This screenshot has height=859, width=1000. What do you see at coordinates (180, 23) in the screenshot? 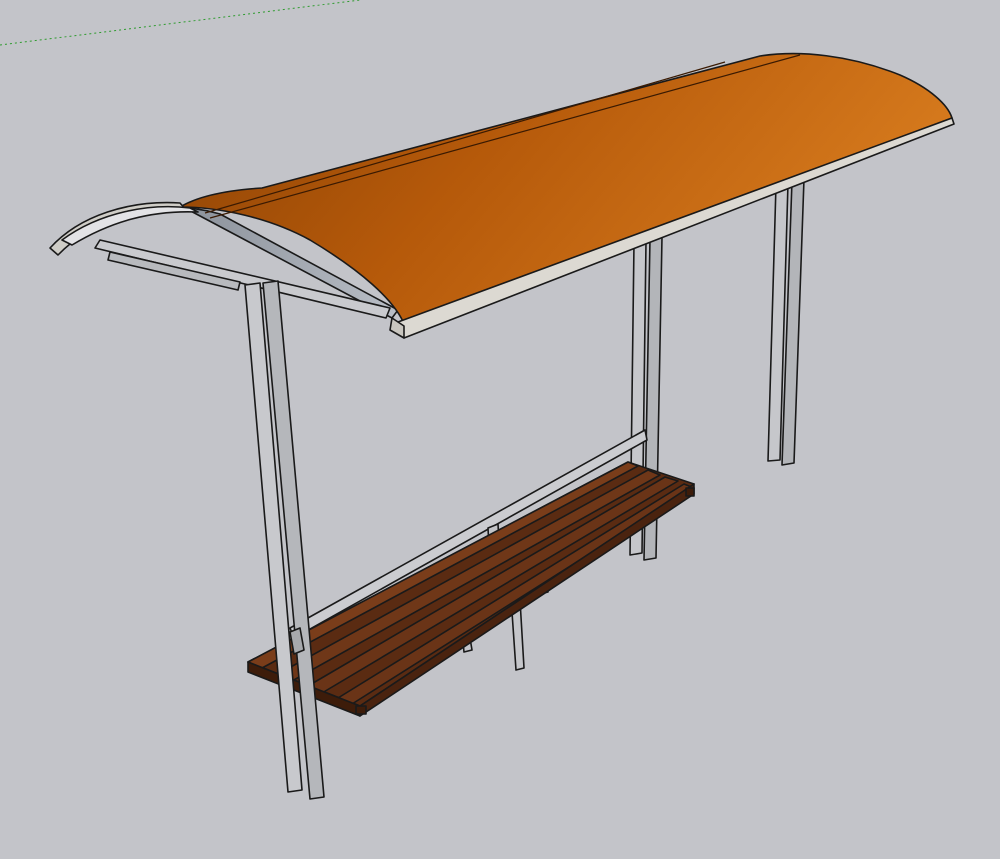
I see `green-axis-line` at bounding box center [180, 23].